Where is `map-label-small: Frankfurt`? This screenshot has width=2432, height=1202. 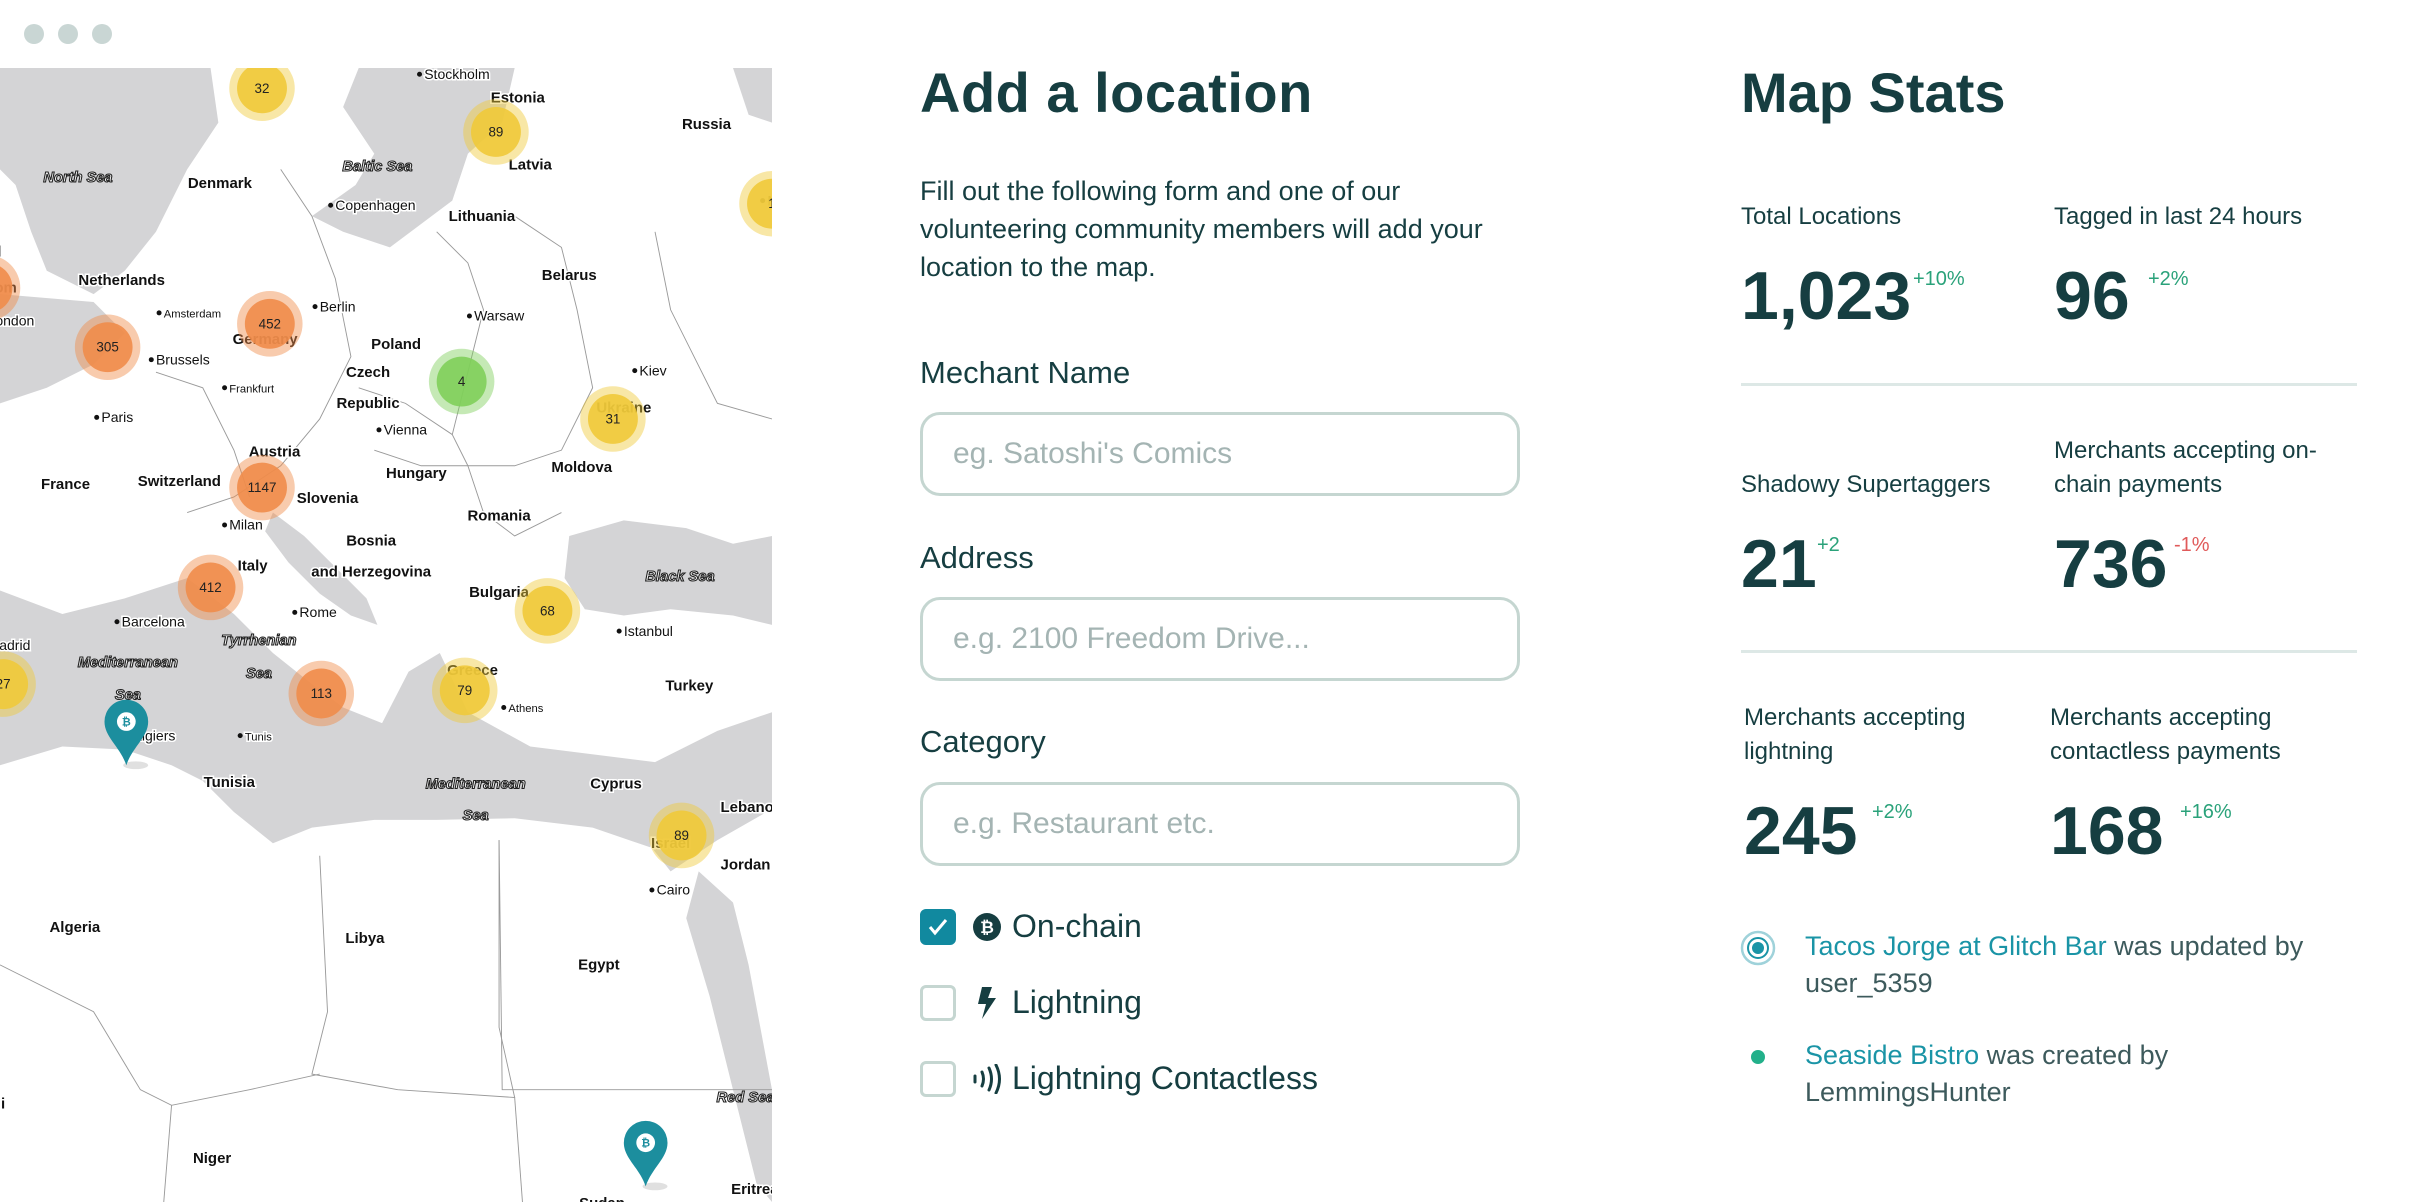 map-label-small: Frankfurt is located at coordinates (252, 389).